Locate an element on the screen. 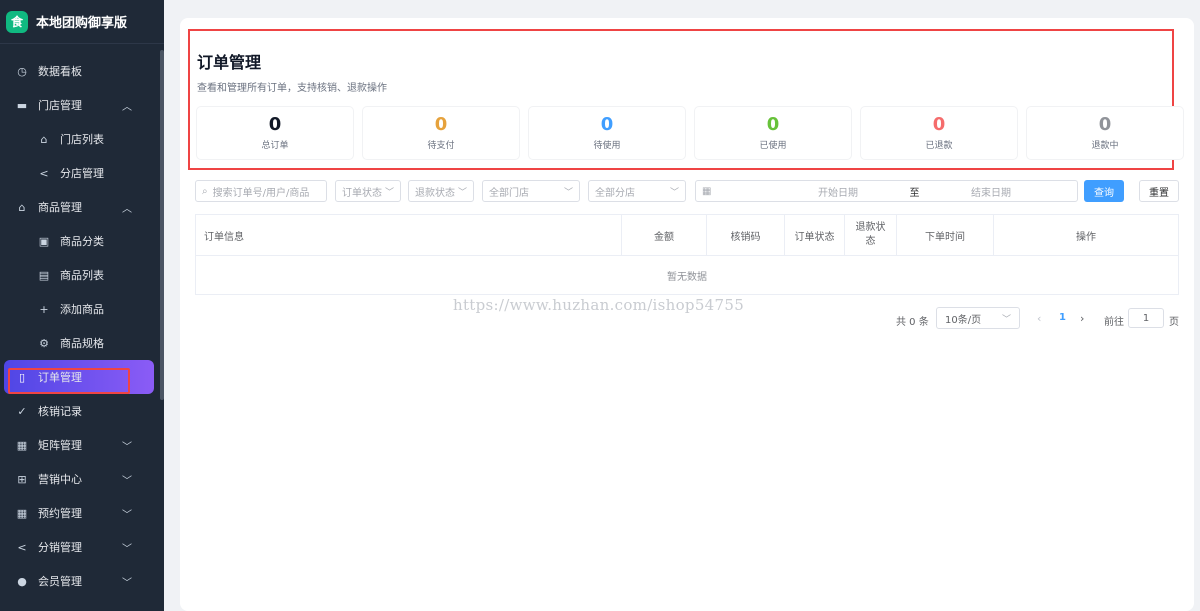 Image resolution: width=1200 pixels, height=611 pixels. sidebar-item-product-spec: ⚙ 商品规格 is located at coordinates (82, 343).